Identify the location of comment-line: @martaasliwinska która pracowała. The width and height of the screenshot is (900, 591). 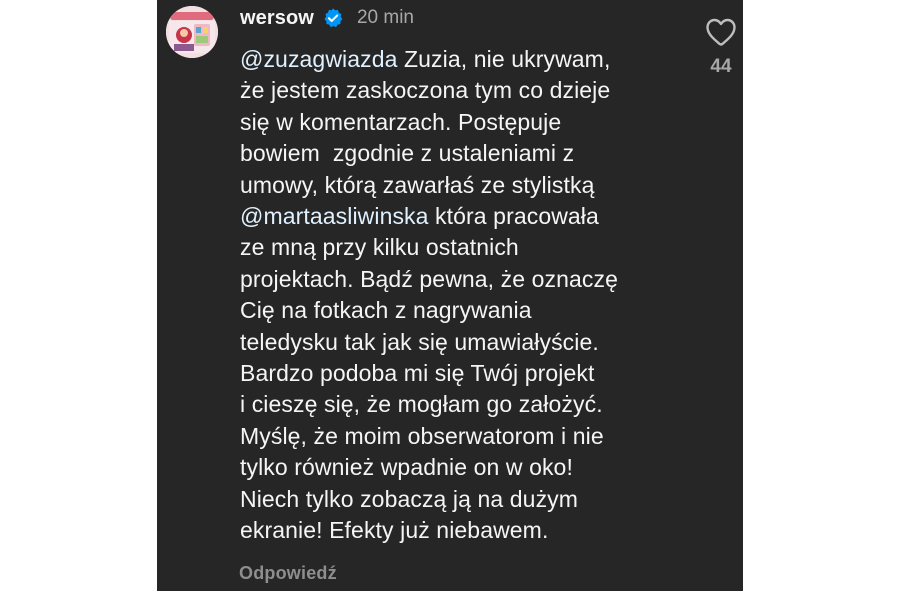
(460, 216).